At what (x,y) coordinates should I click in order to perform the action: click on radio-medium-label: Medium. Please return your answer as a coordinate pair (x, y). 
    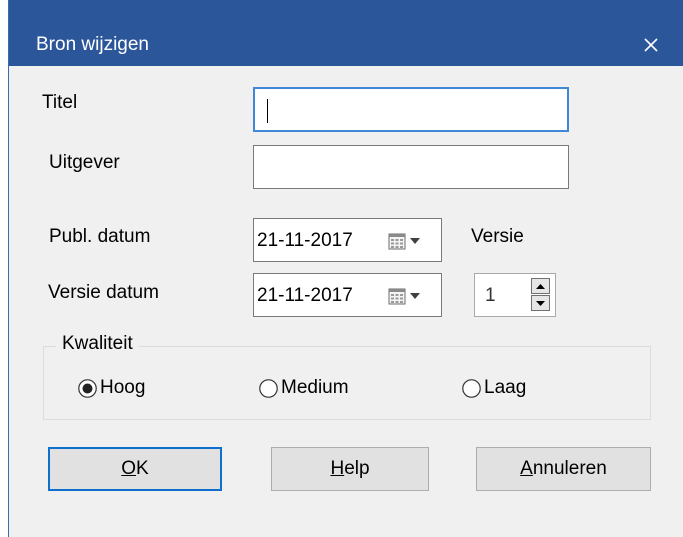
    Looking at the image, I should click on (315, 387).